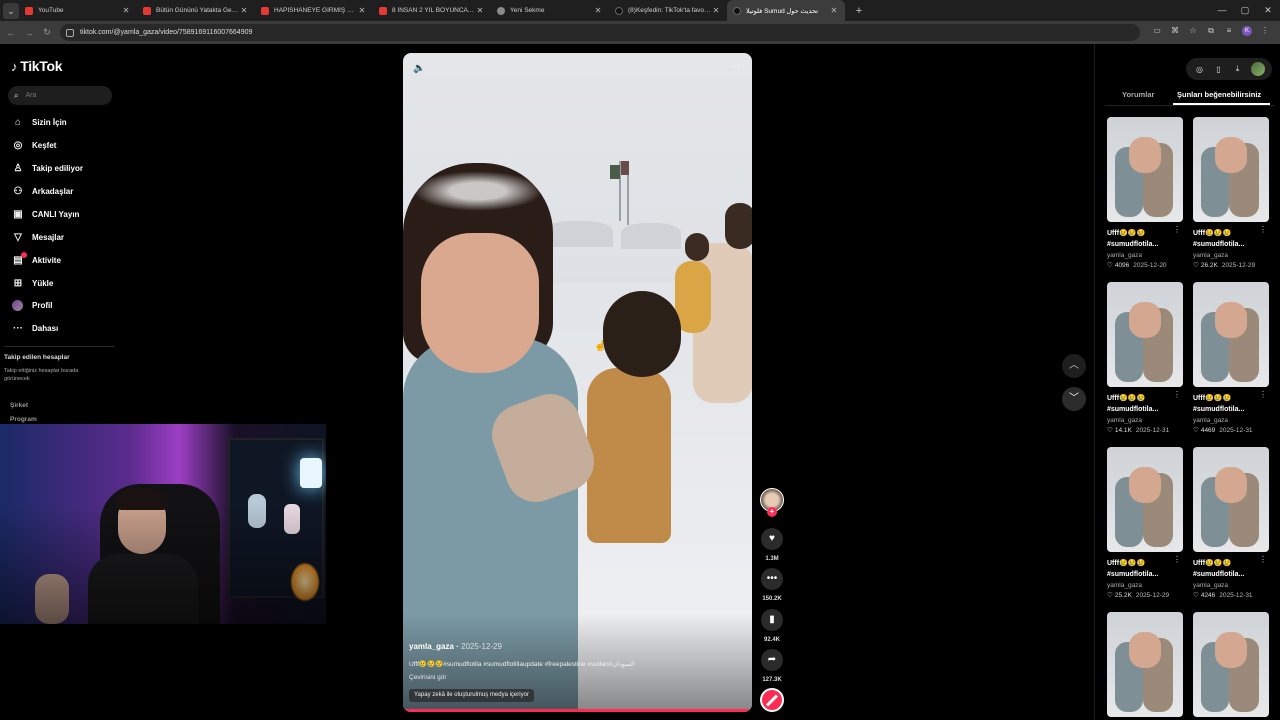 The image size is (1280, 720). Describe the element at coordinates (163, 524) in the screenshot. I see `webcam-overlay` at that location.